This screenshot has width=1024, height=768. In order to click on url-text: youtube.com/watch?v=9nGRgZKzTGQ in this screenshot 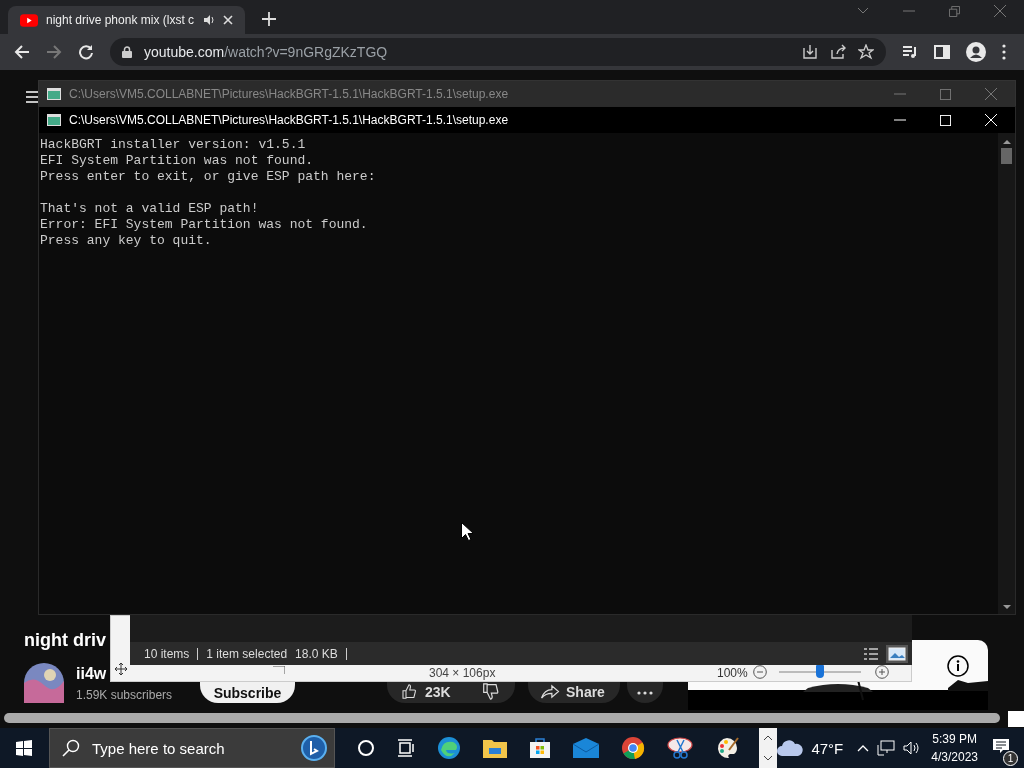, I will do `click(266, 52)`.